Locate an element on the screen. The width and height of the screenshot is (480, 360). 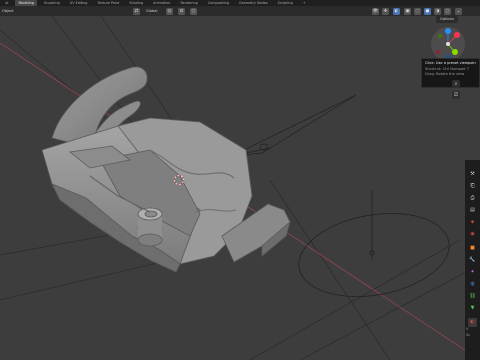
shading-wireframe-icon: ◌ is located at coordinates (417, 11).